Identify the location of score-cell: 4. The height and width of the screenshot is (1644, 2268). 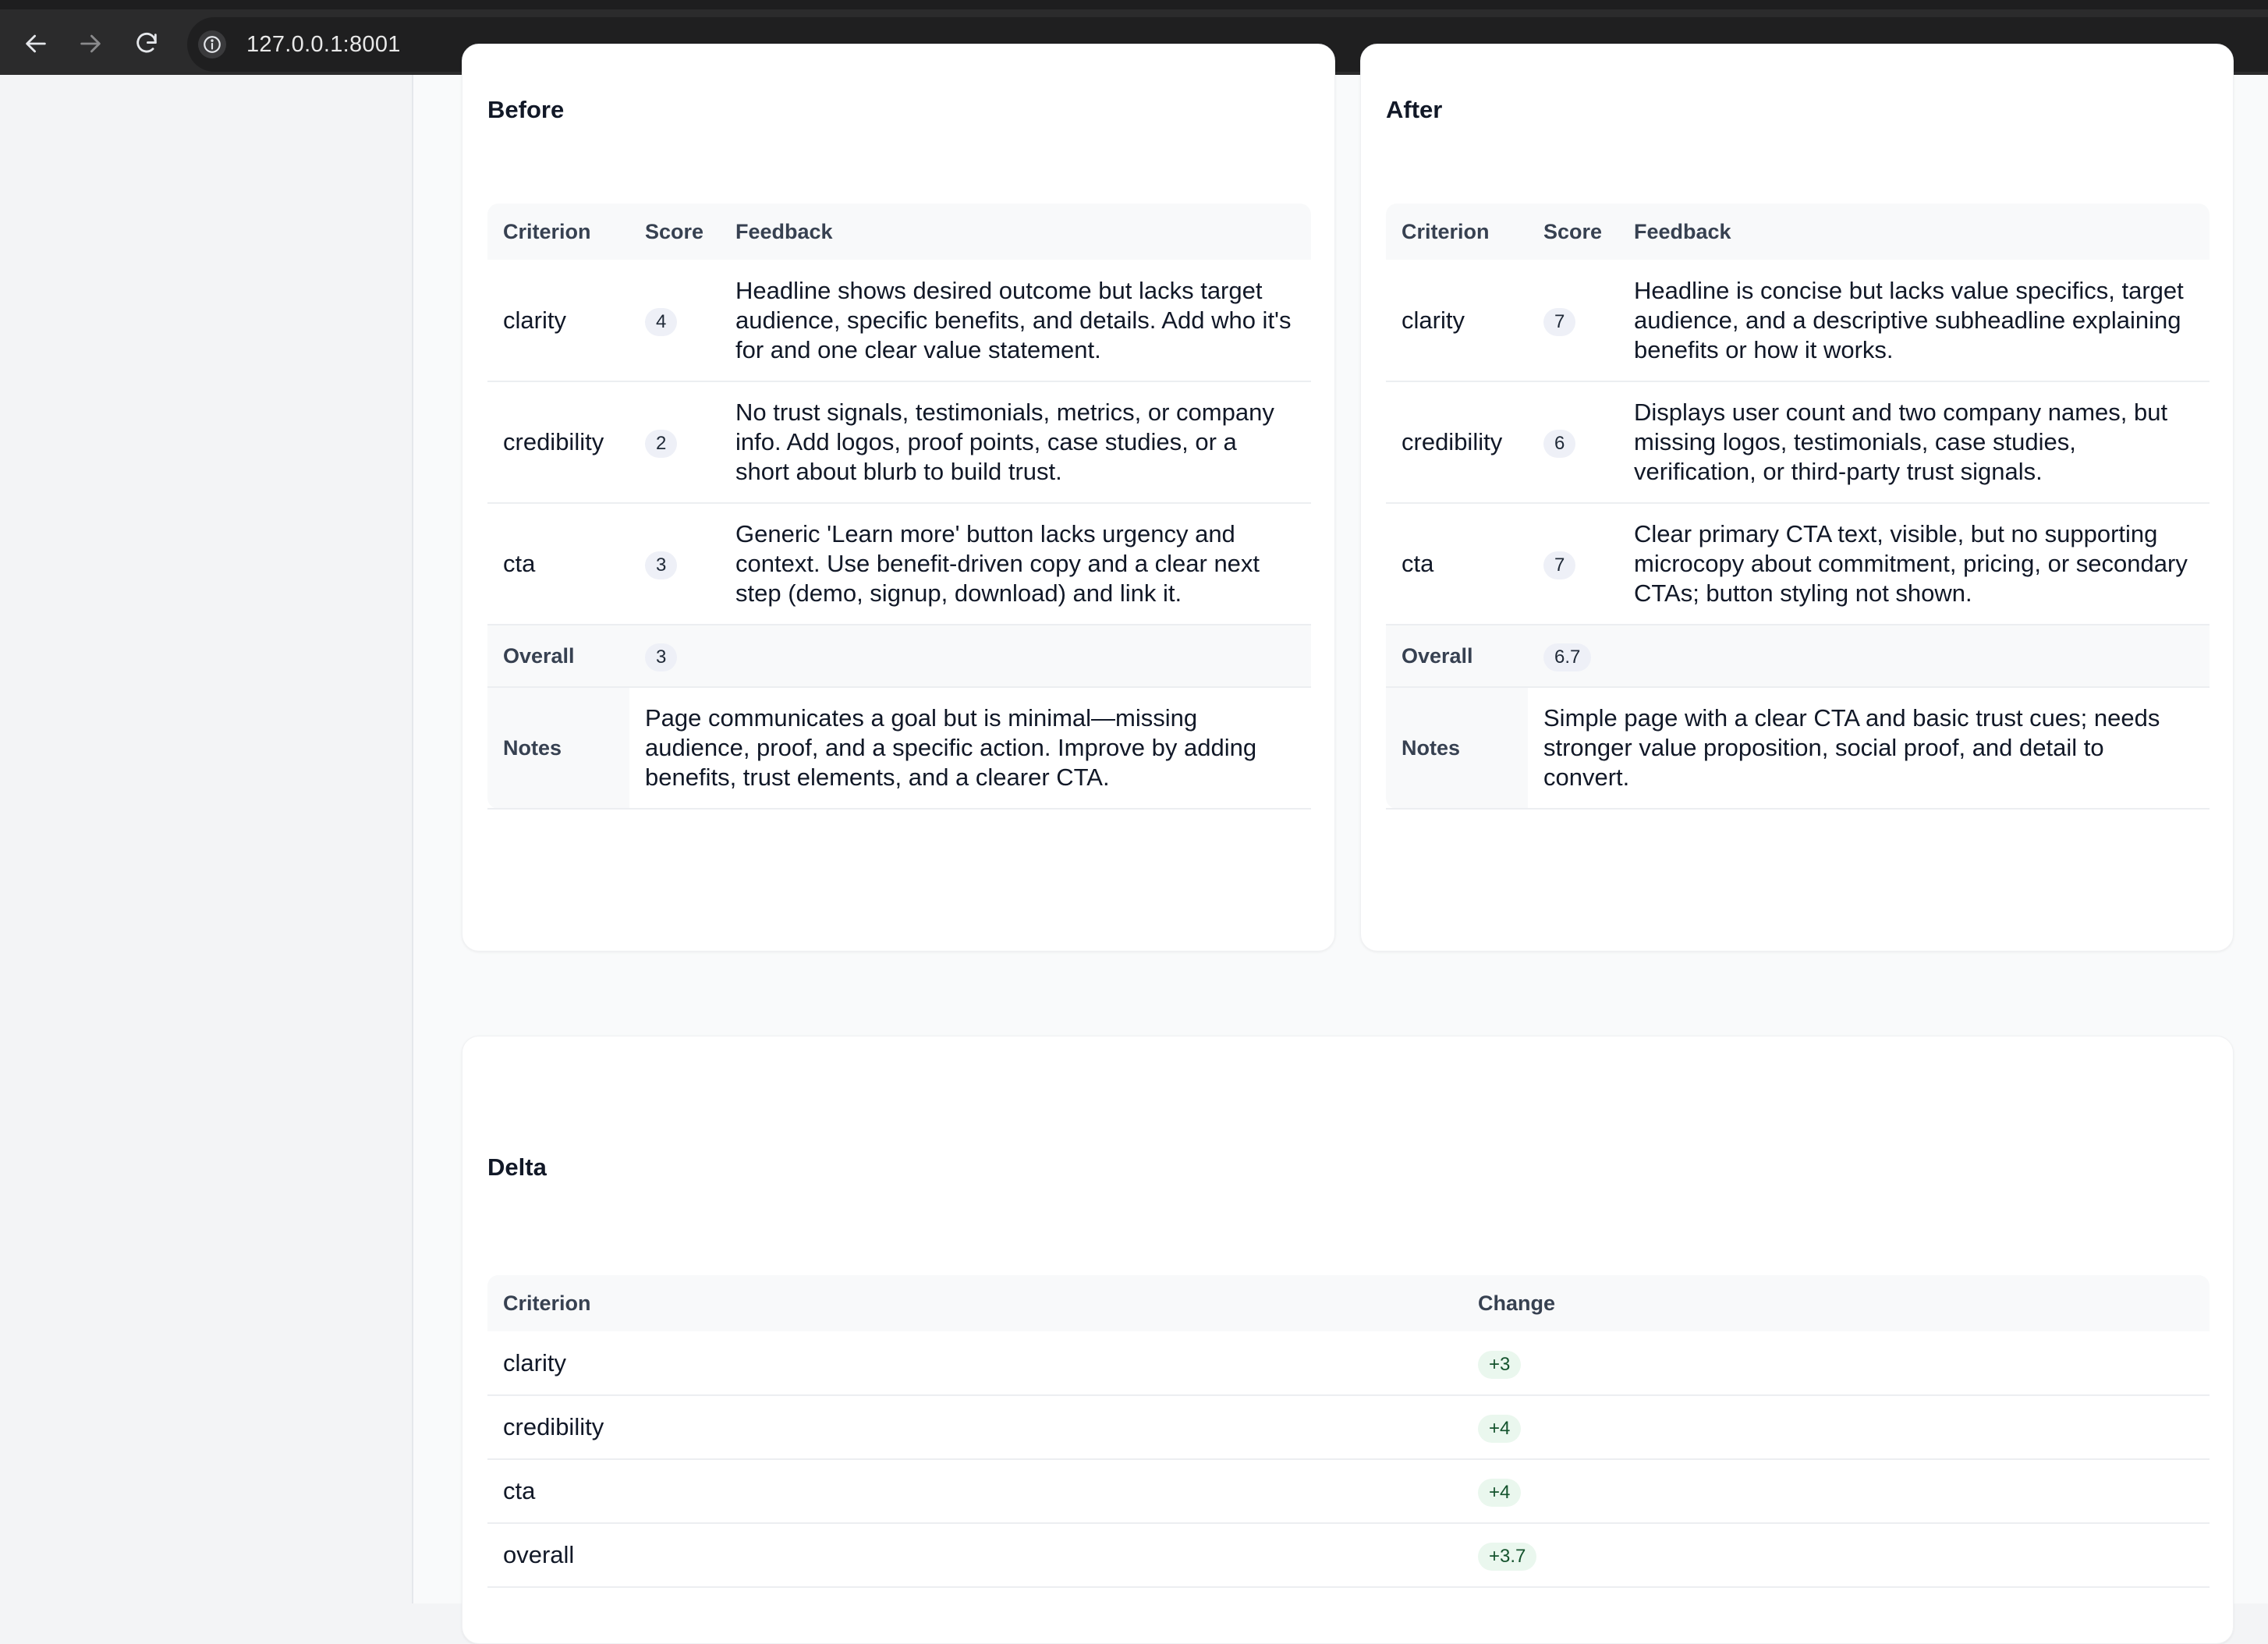
(674, 321).